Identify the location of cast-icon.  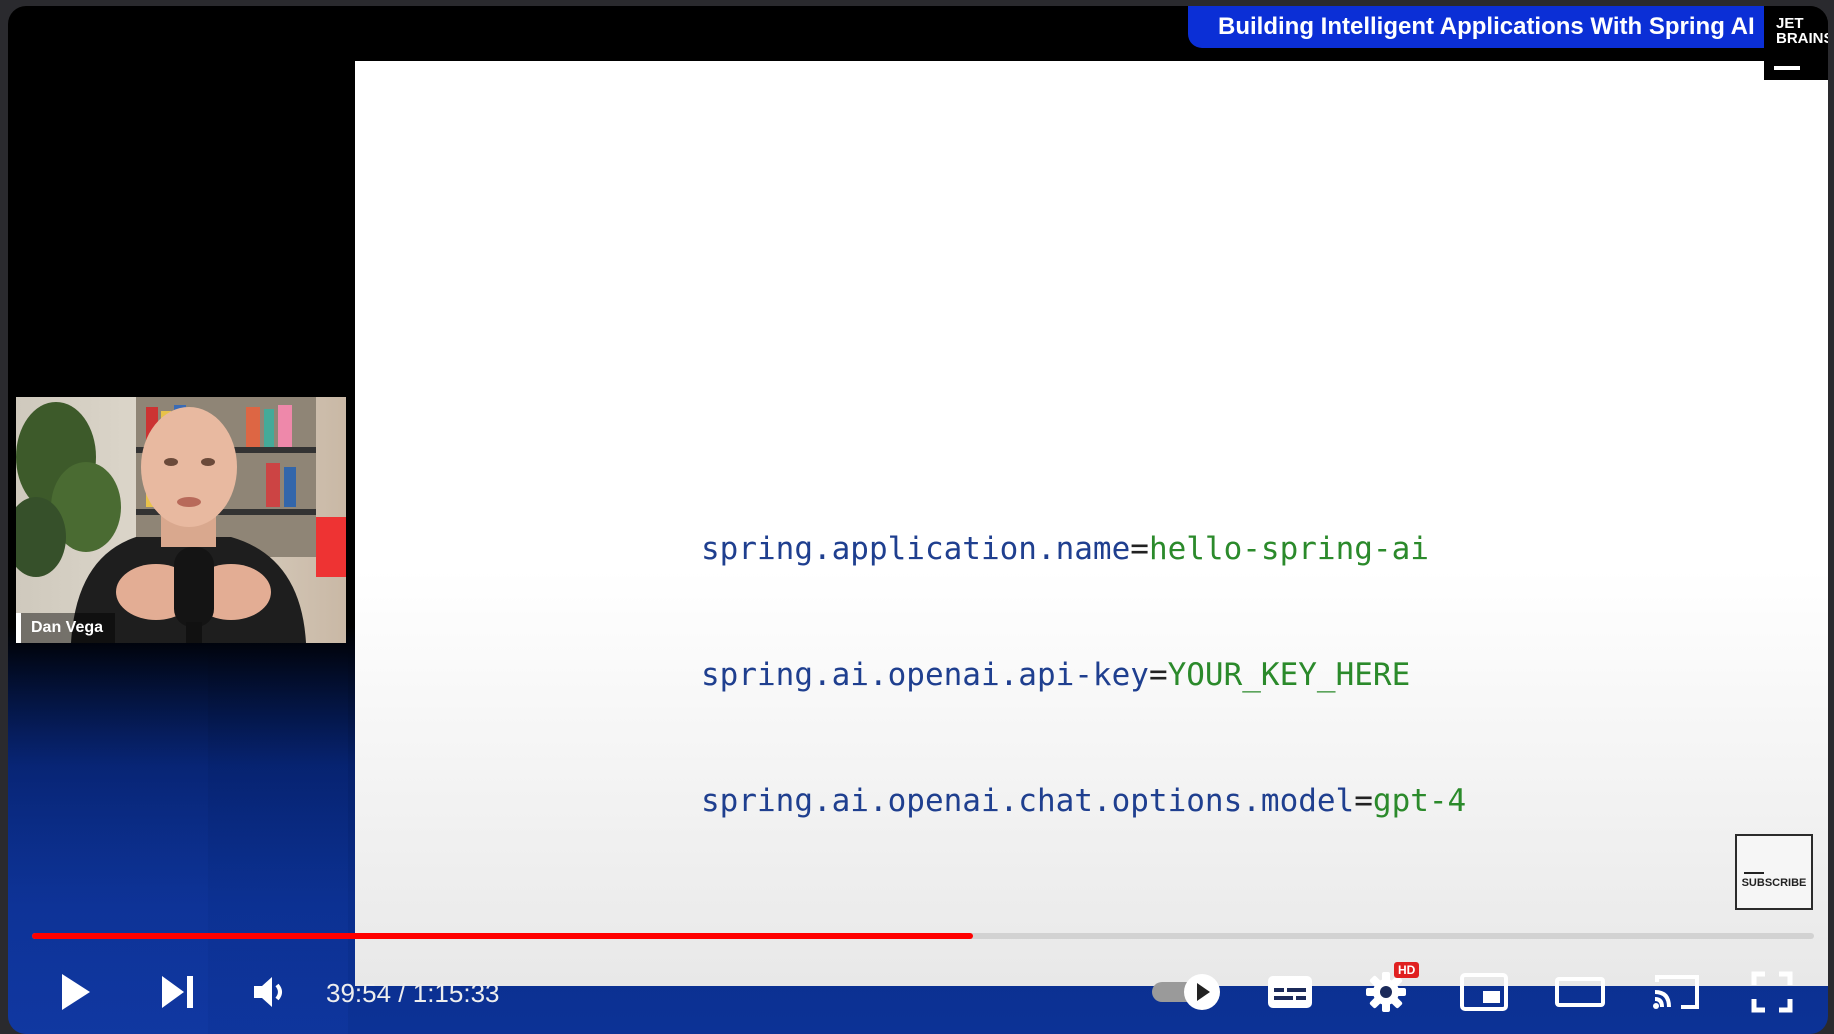
(1676, 992).